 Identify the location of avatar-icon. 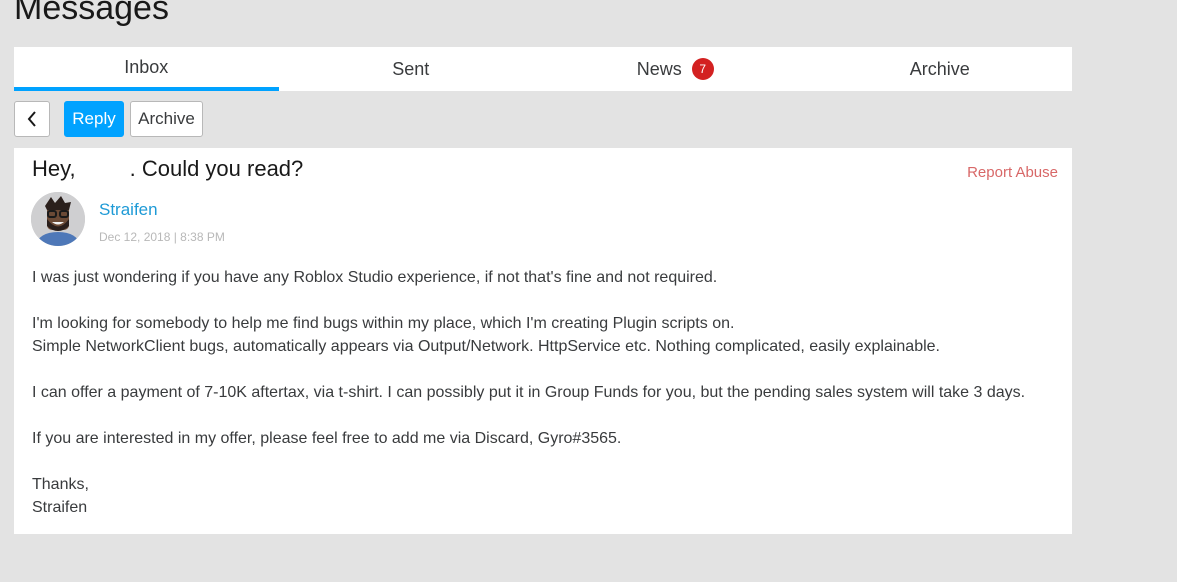
(58, 219).